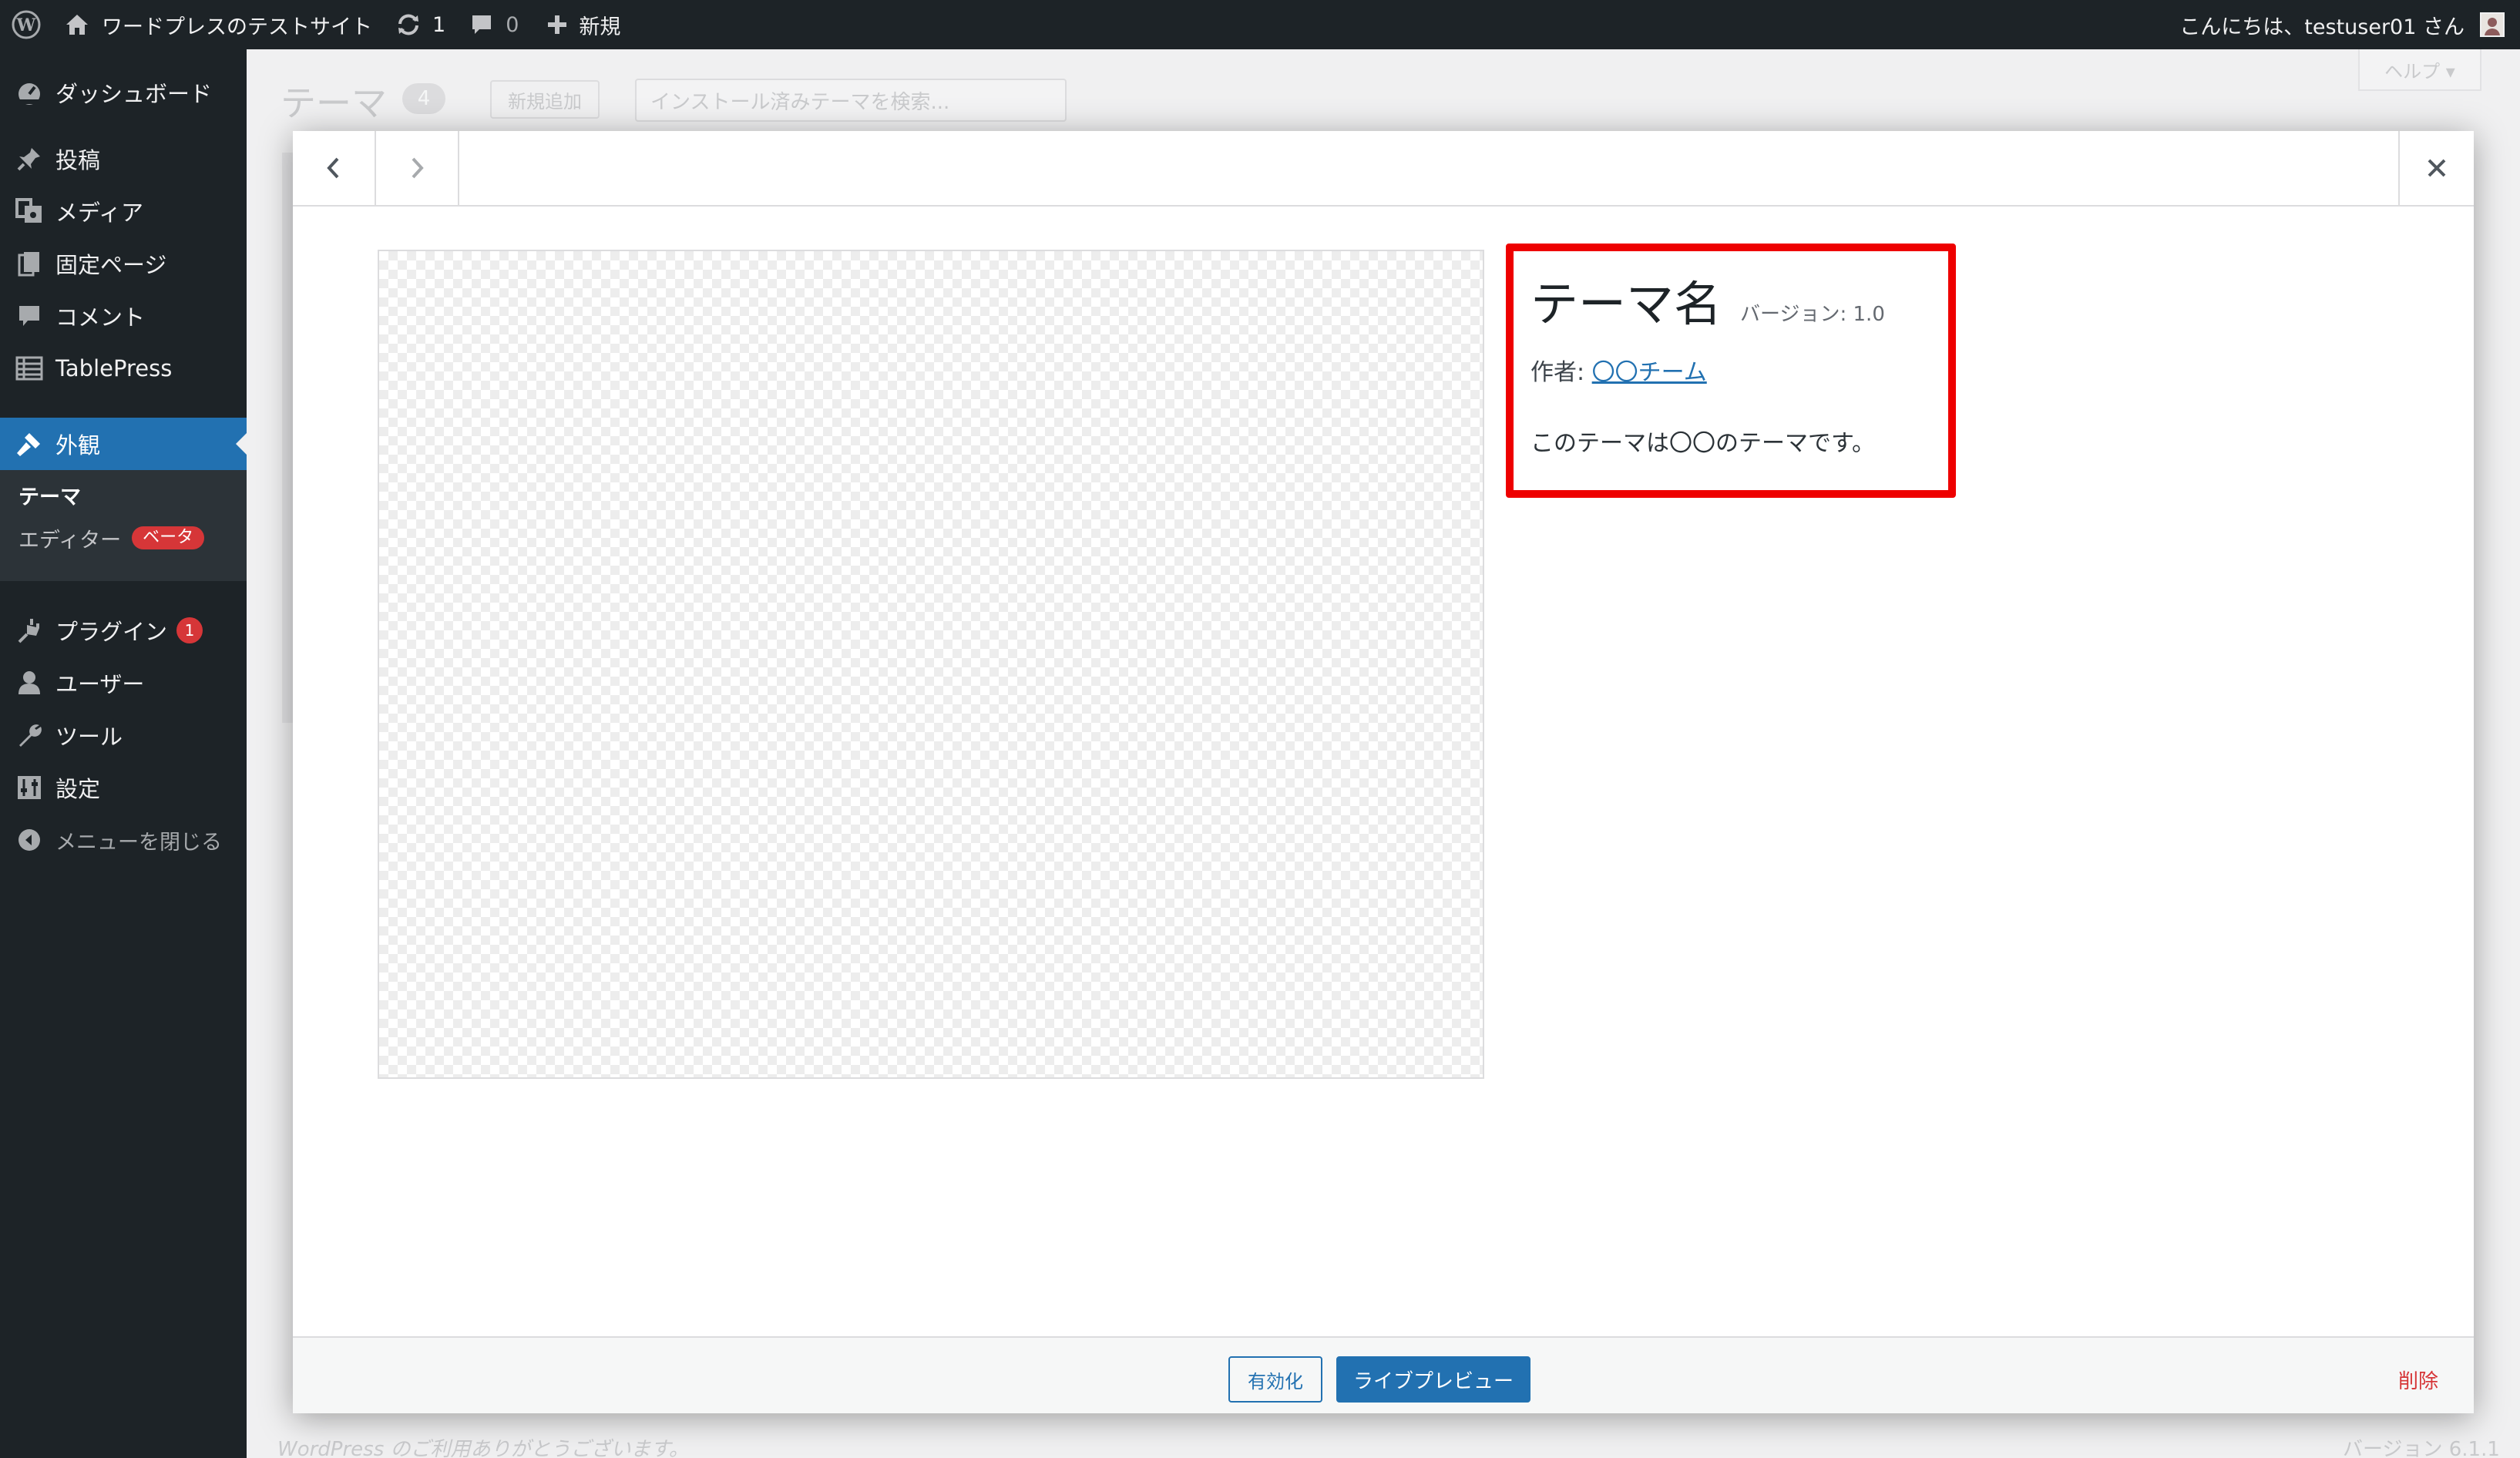 This screenshot has height=1458, width=2520. I want to click on updates-icon, so click(408, 24).